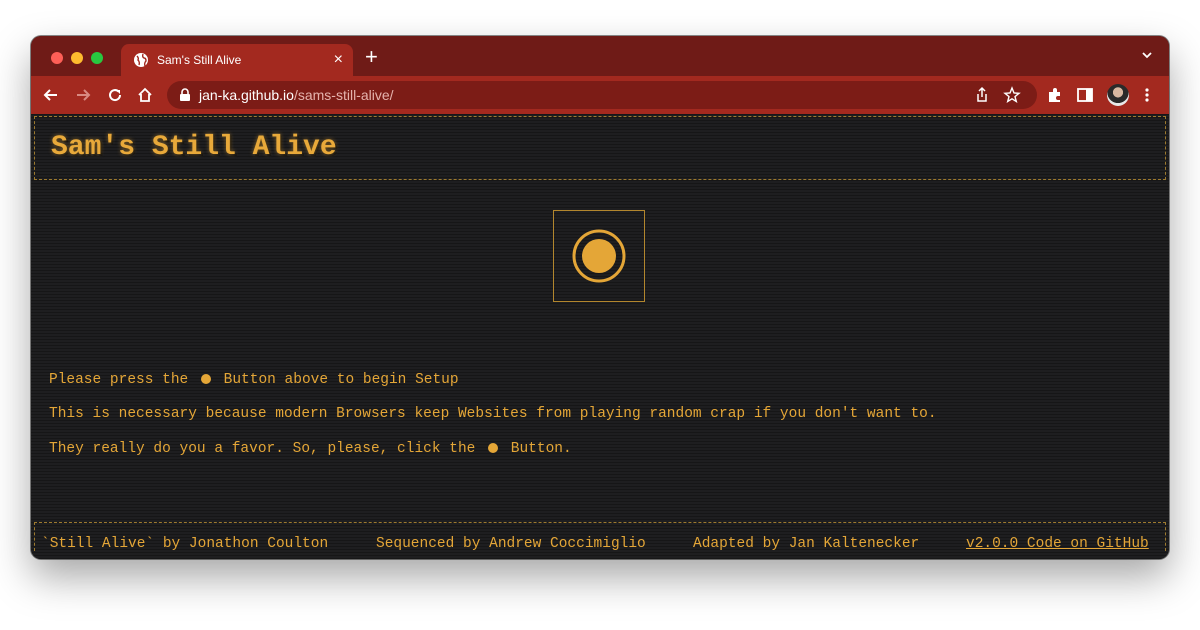 The height and width of the screenshot is (630, 1200). I want to click on tab-close-icon: ×, so click(338, 60).